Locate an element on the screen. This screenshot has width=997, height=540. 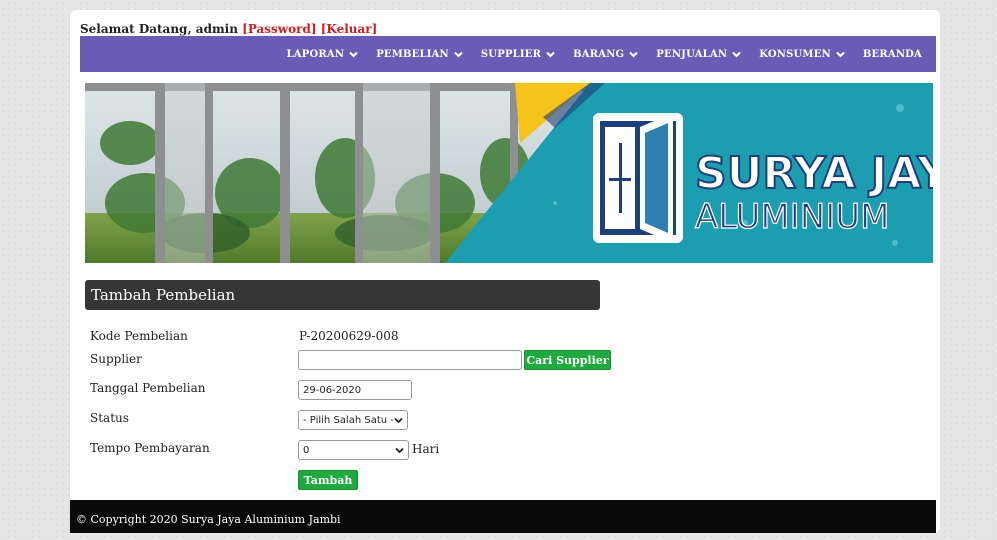
nav-label: BARANG is located at coordinates (599, 54).